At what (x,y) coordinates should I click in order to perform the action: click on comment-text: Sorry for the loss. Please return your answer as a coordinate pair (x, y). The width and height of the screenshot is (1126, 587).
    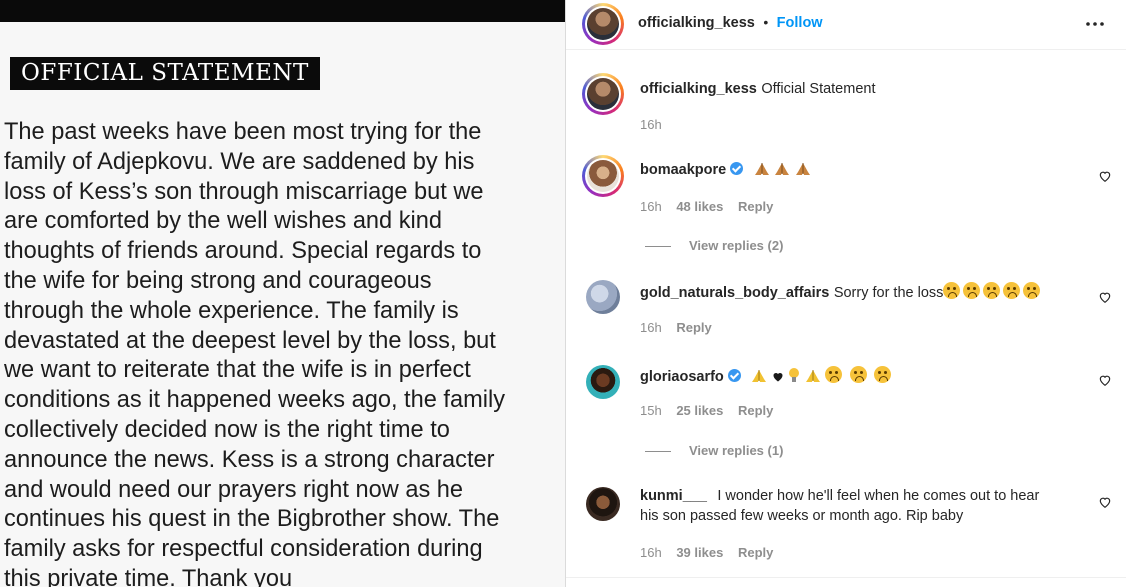
    Looking at the image, I should click on (888, 293).